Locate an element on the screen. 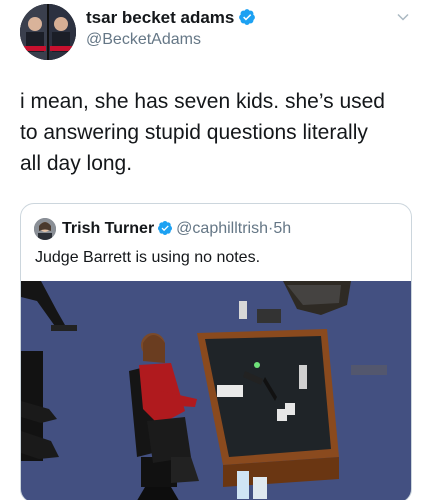 The height and width of the screenshot is (500, 431). tweet-text-line: all day long. is located at coordinates (76, 163).